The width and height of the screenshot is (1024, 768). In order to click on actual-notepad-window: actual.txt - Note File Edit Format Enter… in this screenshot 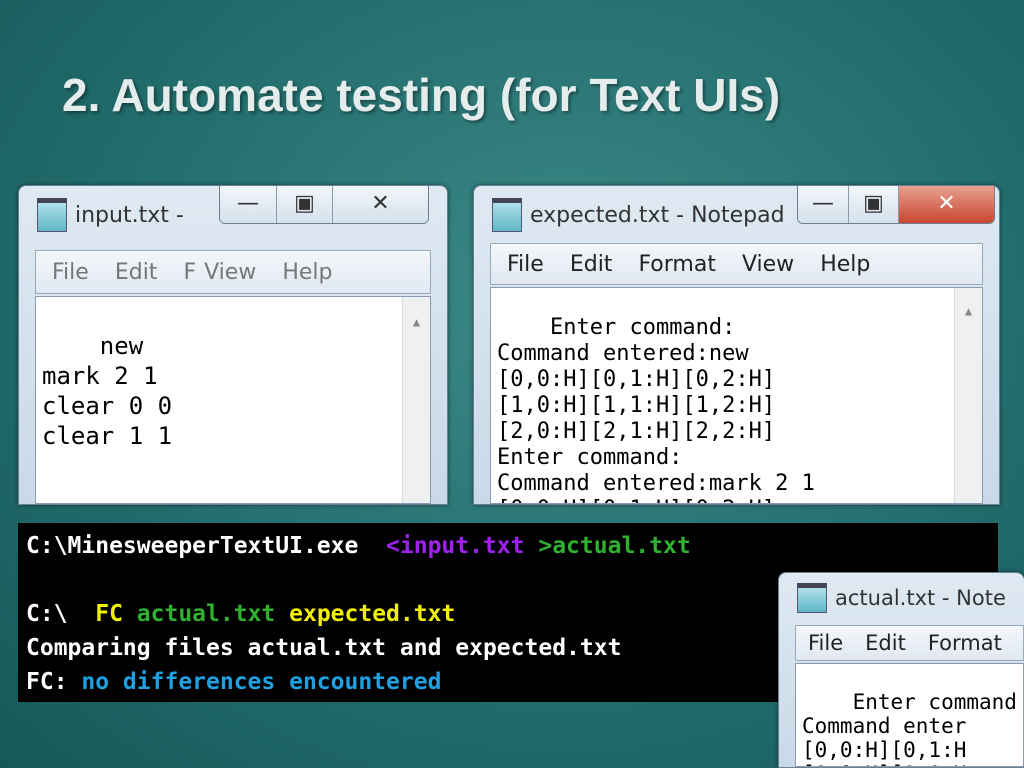, I will do `click(901, 670)`.